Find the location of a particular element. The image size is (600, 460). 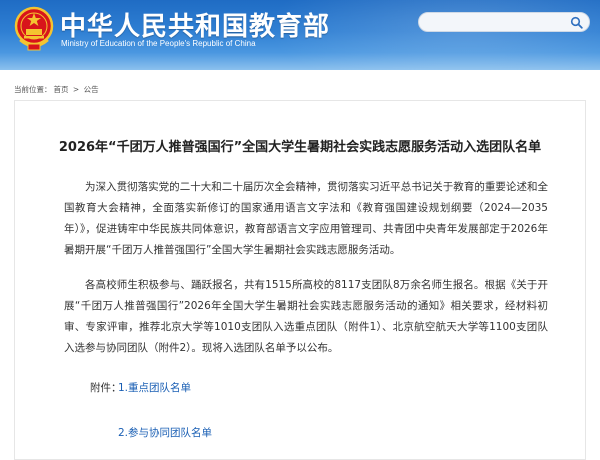

search-icon is located at coordinates (576, 22).